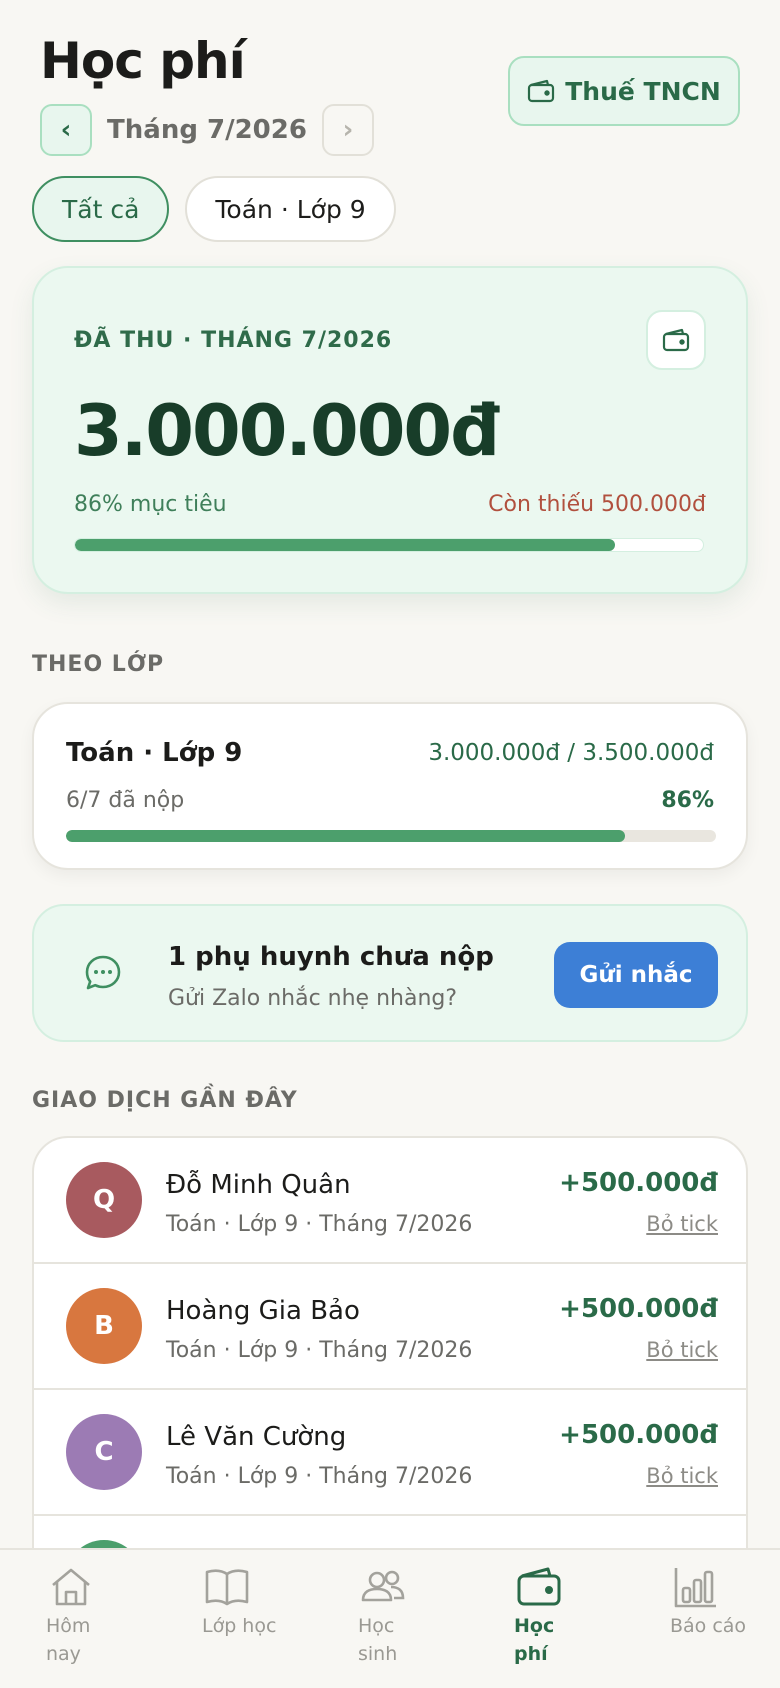 Image resolution: width=780 pixels, height=1688 pixels. Describe the element at coordinates (571, 753) in the screenshot. I see `class-amount: 3.000.000đ / 3.500.000đ` at that location.